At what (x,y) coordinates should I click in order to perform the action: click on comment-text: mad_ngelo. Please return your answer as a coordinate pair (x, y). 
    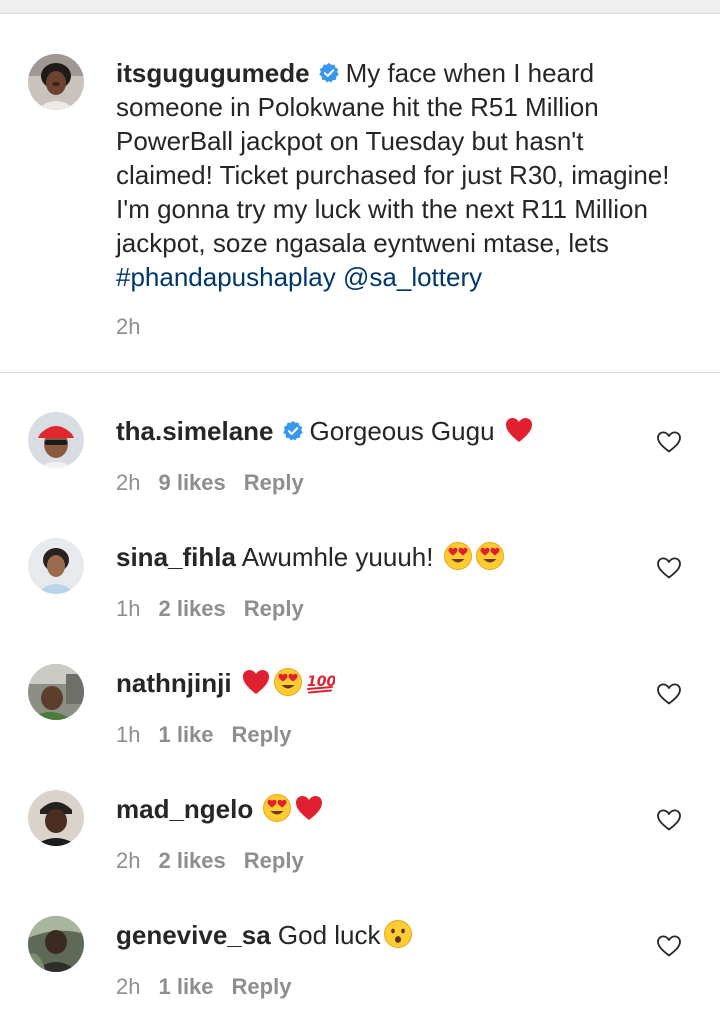
    Looking at the image, I should click on (220, 809).